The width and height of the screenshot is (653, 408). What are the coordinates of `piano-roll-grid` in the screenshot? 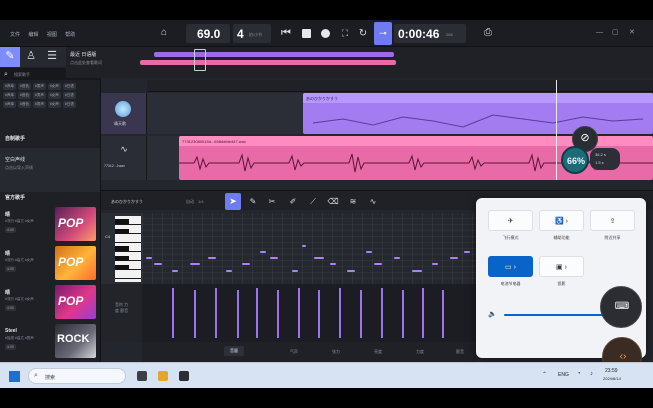 It's located at (309, 248).